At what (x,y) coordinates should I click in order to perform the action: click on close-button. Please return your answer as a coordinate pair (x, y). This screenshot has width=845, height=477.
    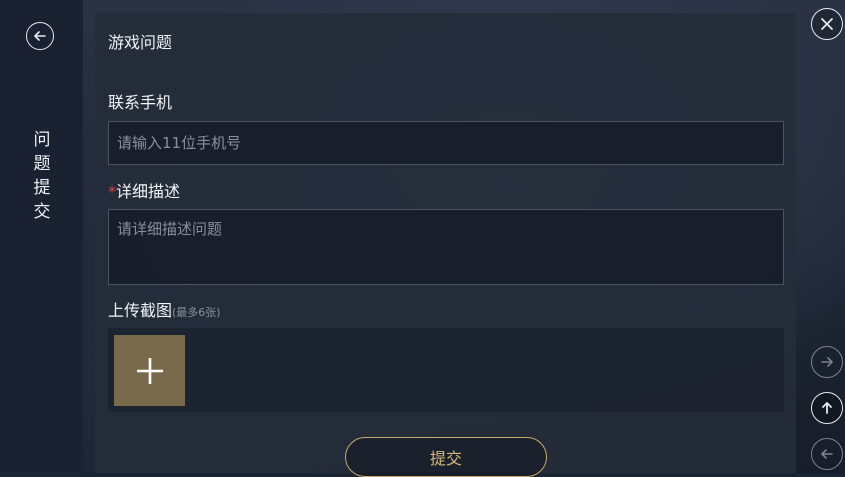
    Looking at the image, I should click on (827, 24).